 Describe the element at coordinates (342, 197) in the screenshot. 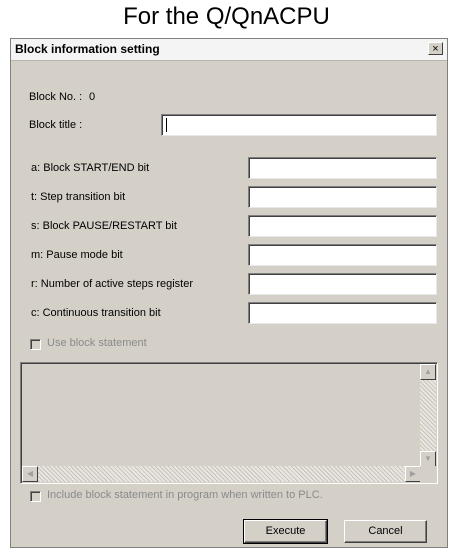

I see `field-input-step-transition` at that location.